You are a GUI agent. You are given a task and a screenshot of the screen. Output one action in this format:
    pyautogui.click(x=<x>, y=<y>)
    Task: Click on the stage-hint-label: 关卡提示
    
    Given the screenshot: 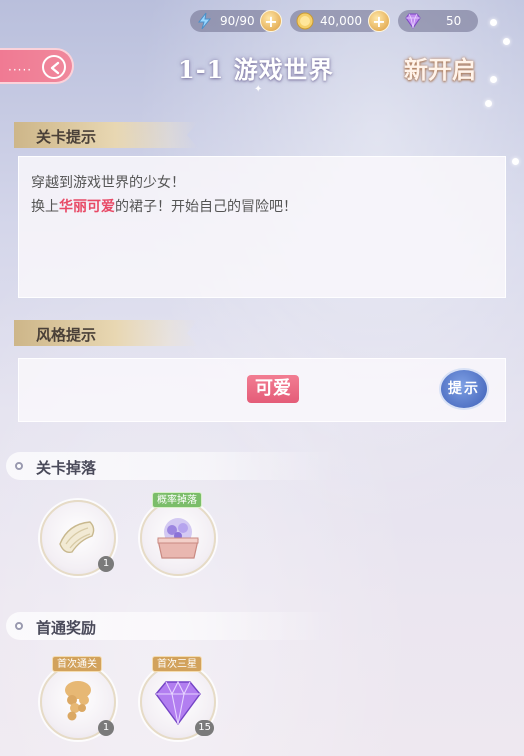 What is the action you would take?
    pyautogui.click(x=66, y=137)
    